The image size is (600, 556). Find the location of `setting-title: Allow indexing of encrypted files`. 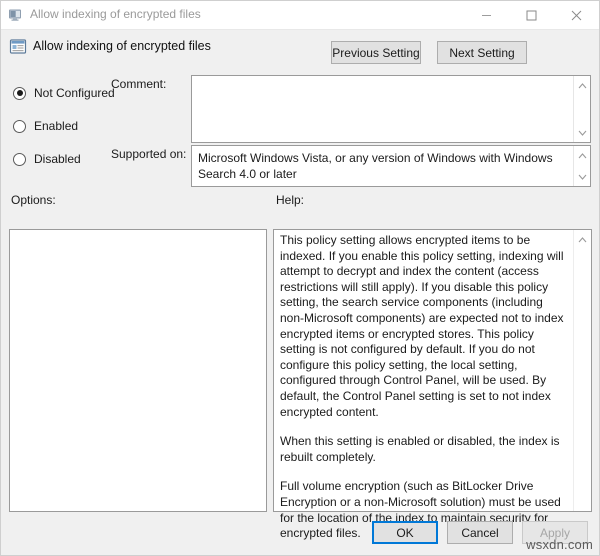

setting-title: Allow indexing of encrypted files is located at coordinates (122, 46).